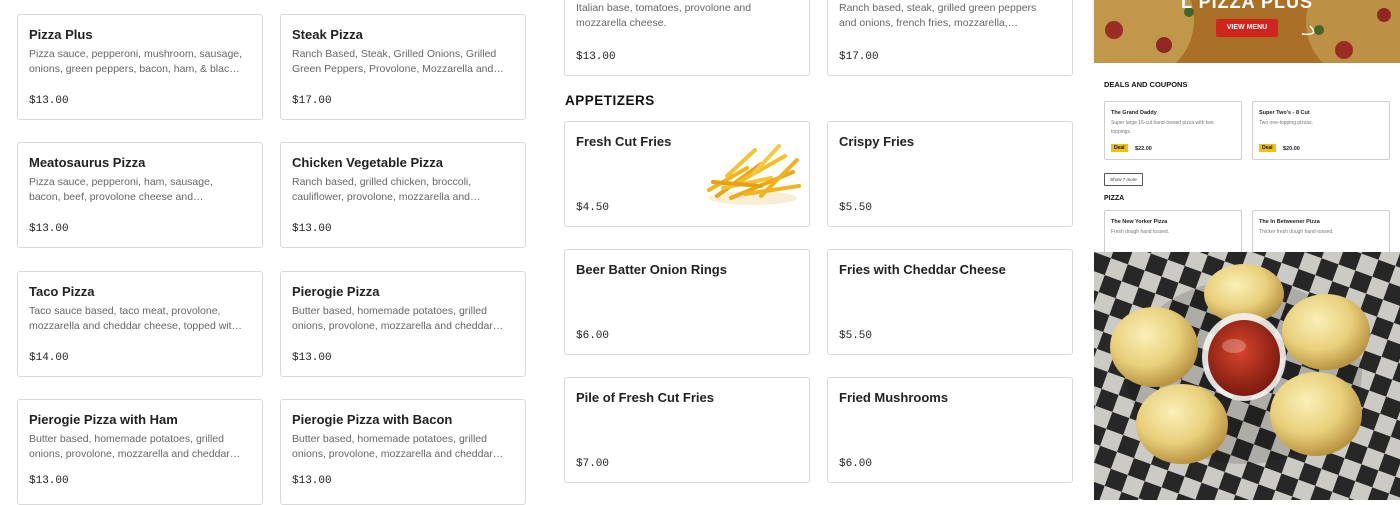  Describe the element at coordinates (754, 174) in the screenshot. I see `fries-image` at that location.